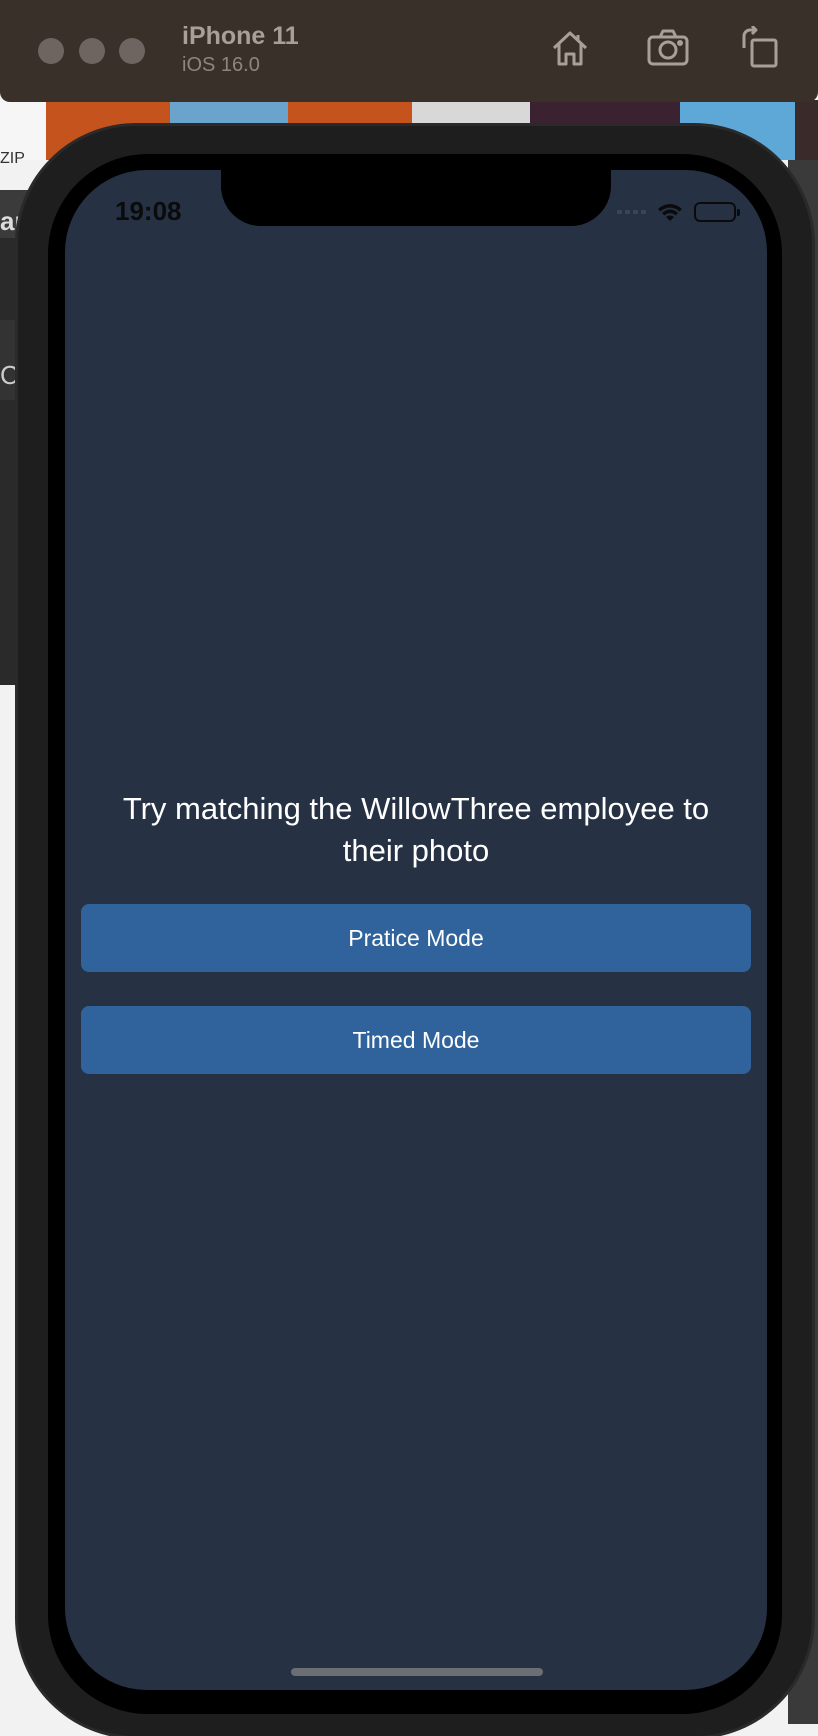 The width and height of the screenshot is (818, 1736). Describe the element at coordinates (92, 51) in the screenshot. I see `window-minimize-button` at that location.